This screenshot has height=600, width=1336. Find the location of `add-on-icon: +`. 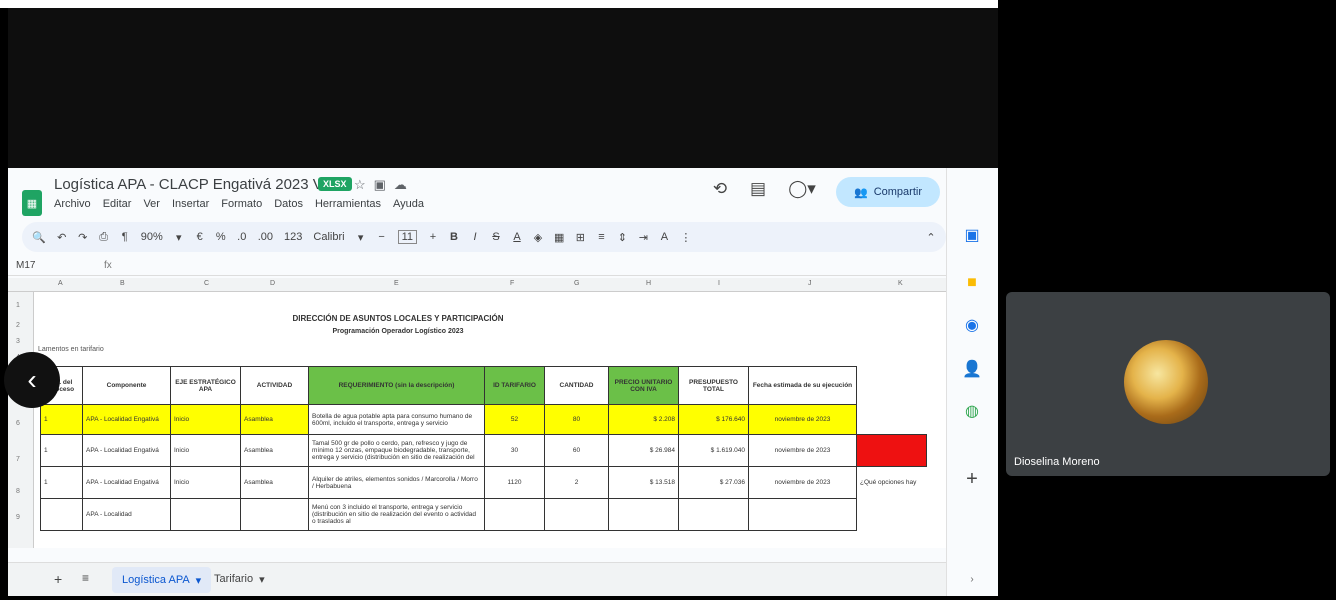

add-on-icon: + is located at coordinates (972, 479).